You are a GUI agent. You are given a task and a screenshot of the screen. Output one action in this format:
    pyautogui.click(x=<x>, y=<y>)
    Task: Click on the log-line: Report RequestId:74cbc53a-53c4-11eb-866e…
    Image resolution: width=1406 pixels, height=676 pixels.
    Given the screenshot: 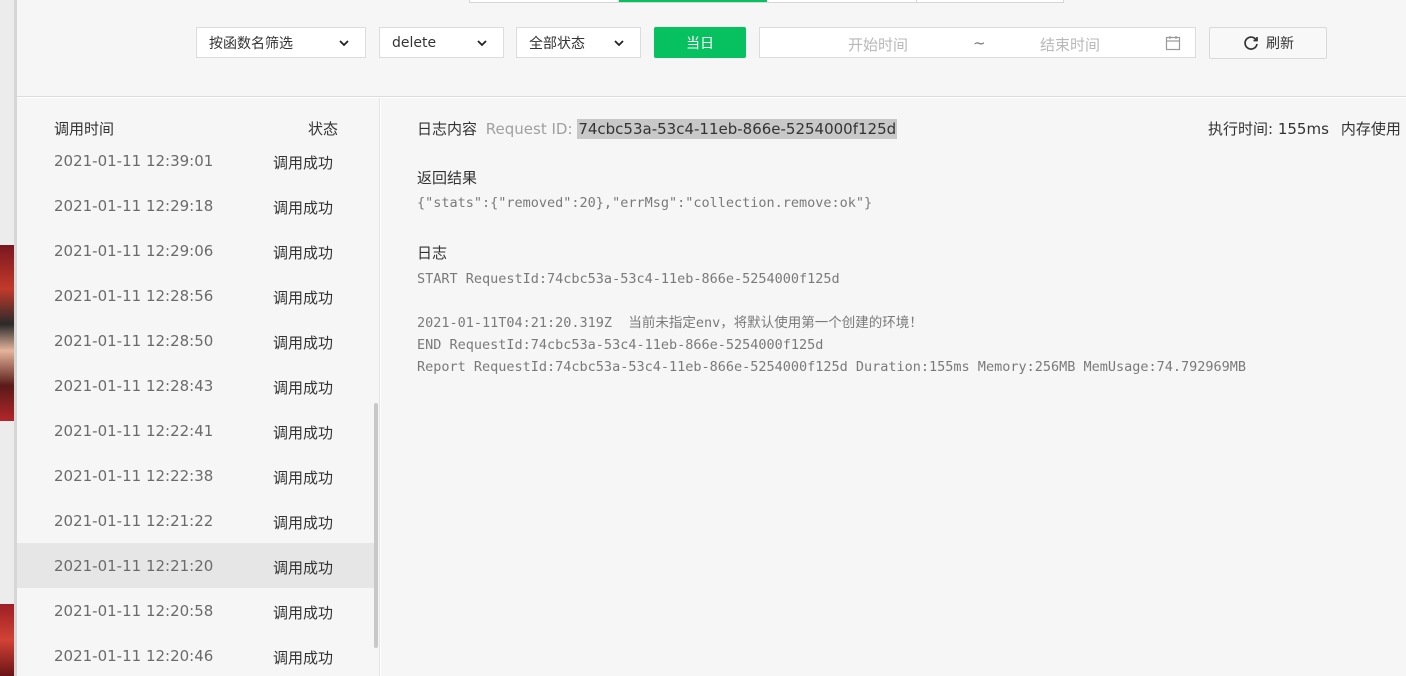 What is the action you would take?
    pyautogui.click(x=832, y=367)
    